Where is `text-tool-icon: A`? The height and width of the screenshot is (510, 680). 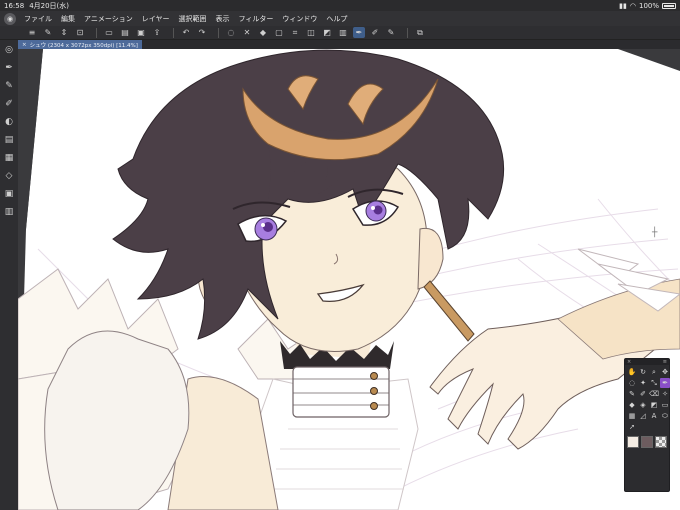 text-tool-icon: A is located at coordinates (654, 416).